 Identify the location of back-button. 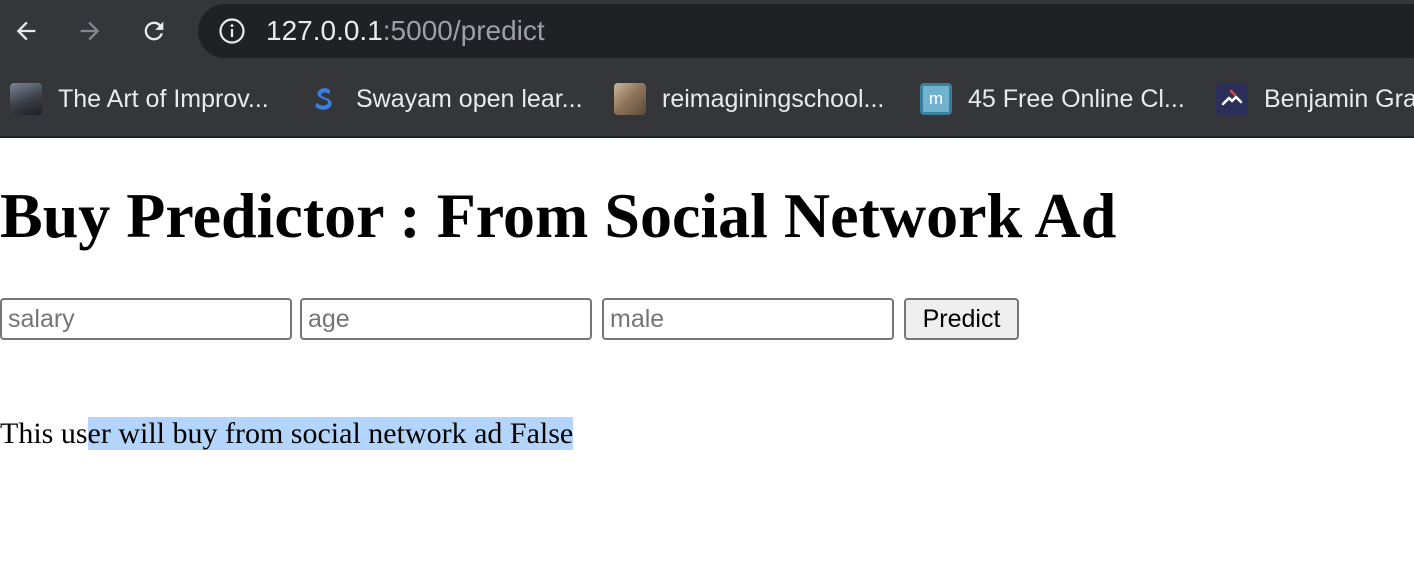
(26, 31).